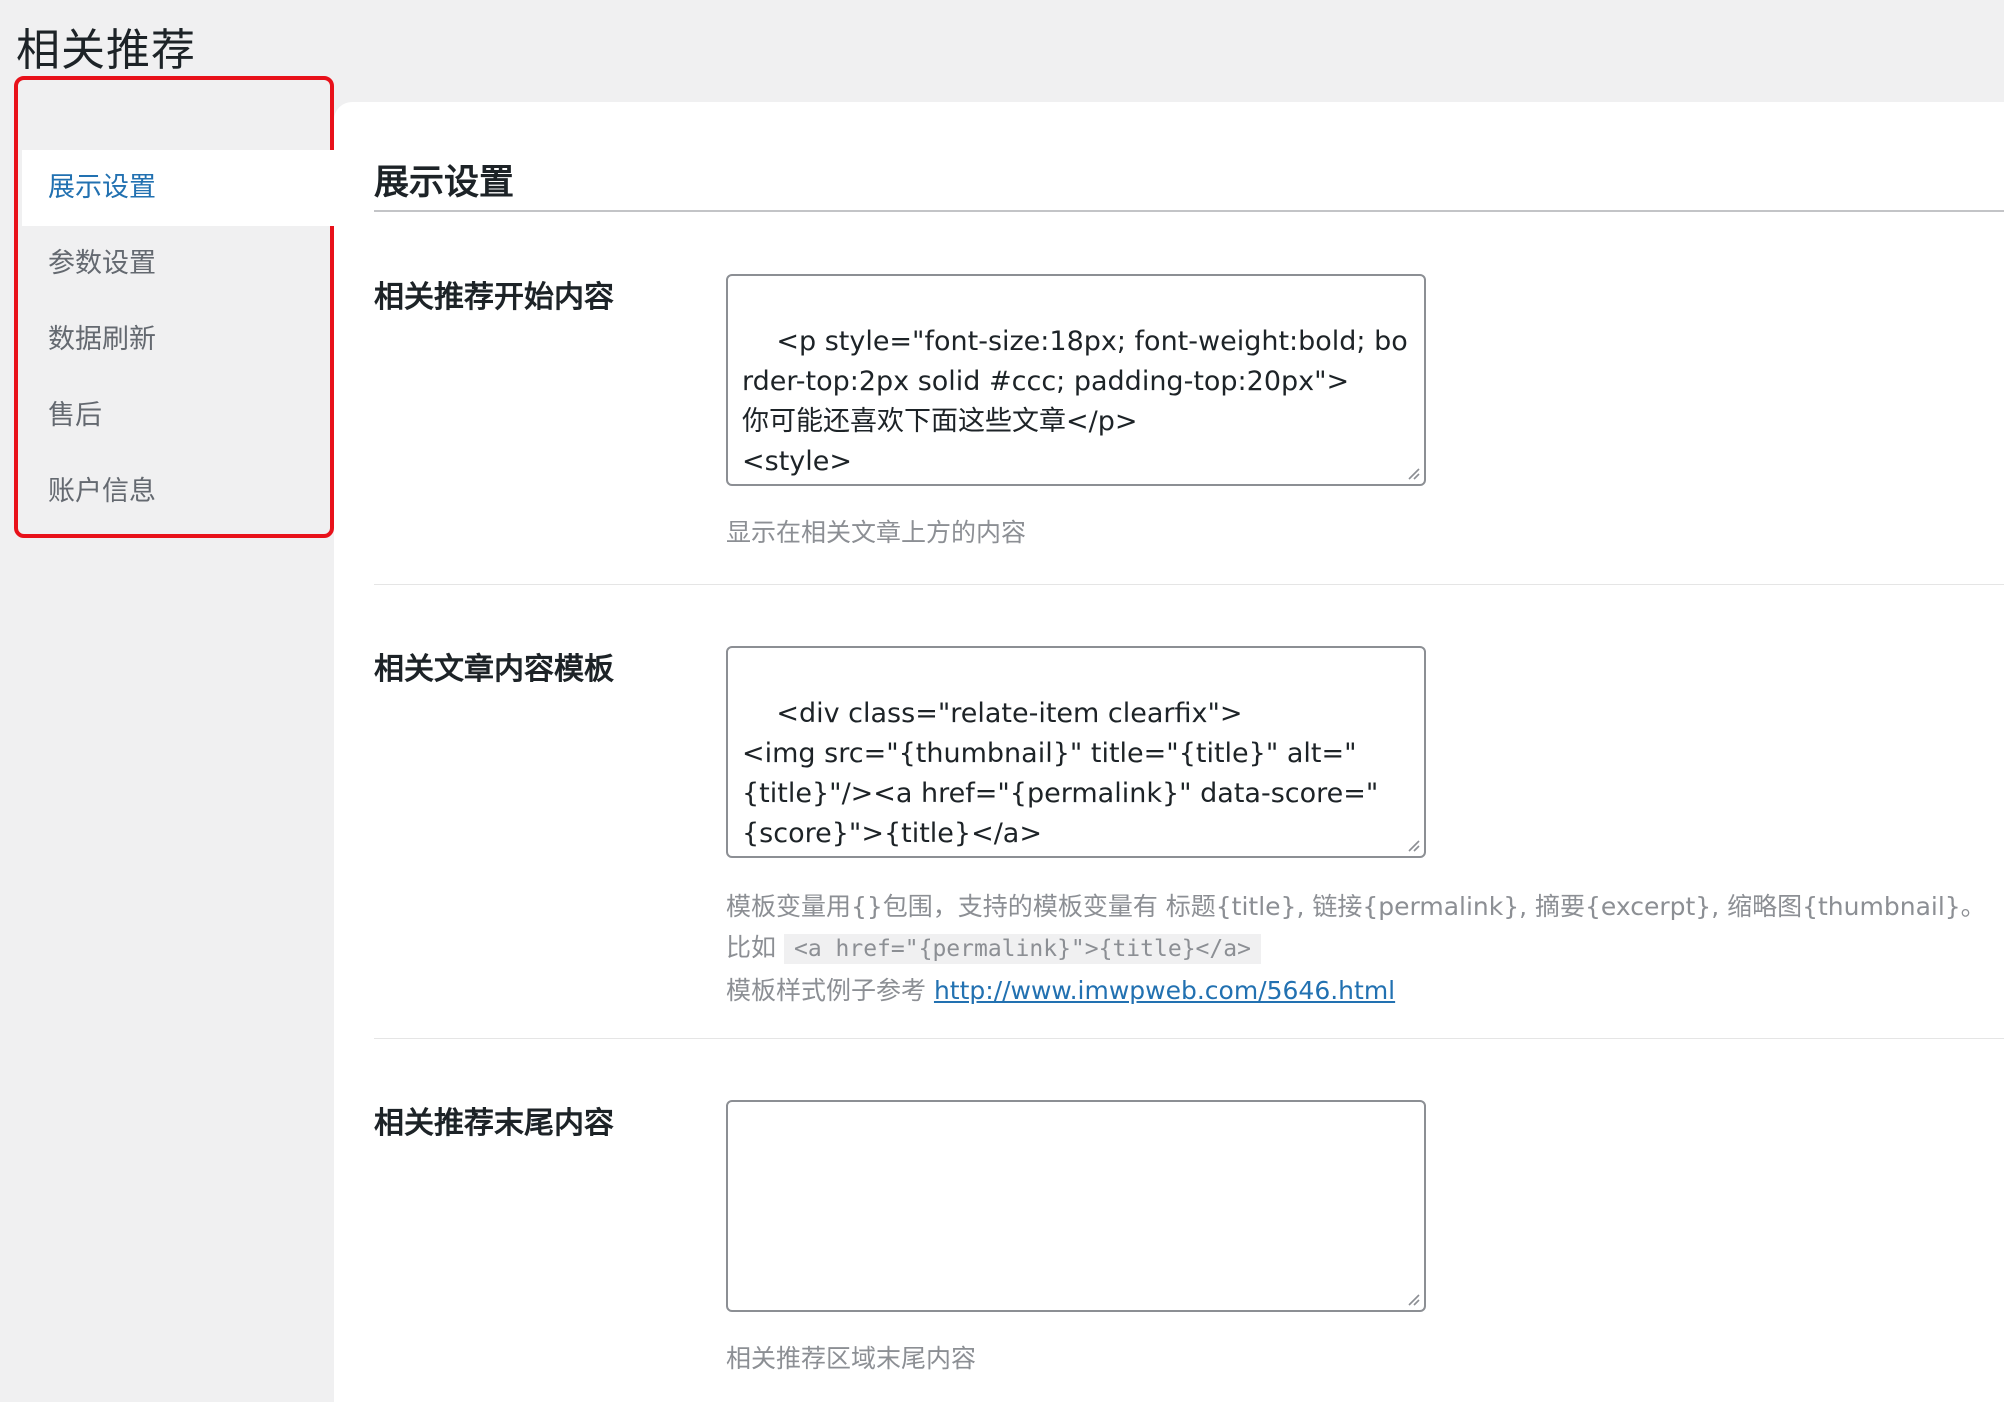  Describe the element at coordinates (876, 532) in the screenshot. I see `start-content-description: 显示在相关文章上方的内容` at that location.